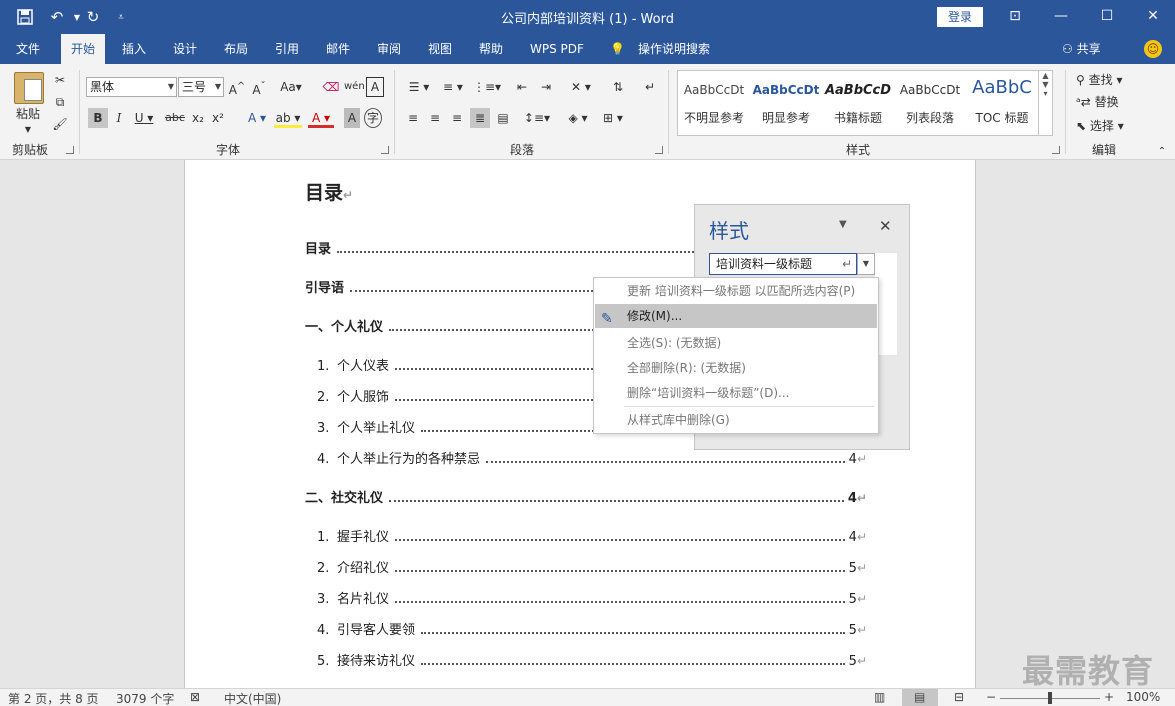 The image size is (1175, 706). Describe the element at coordinates (373, 118) in the screenshot. I see `enclose-characters-icon: 字` at that location.